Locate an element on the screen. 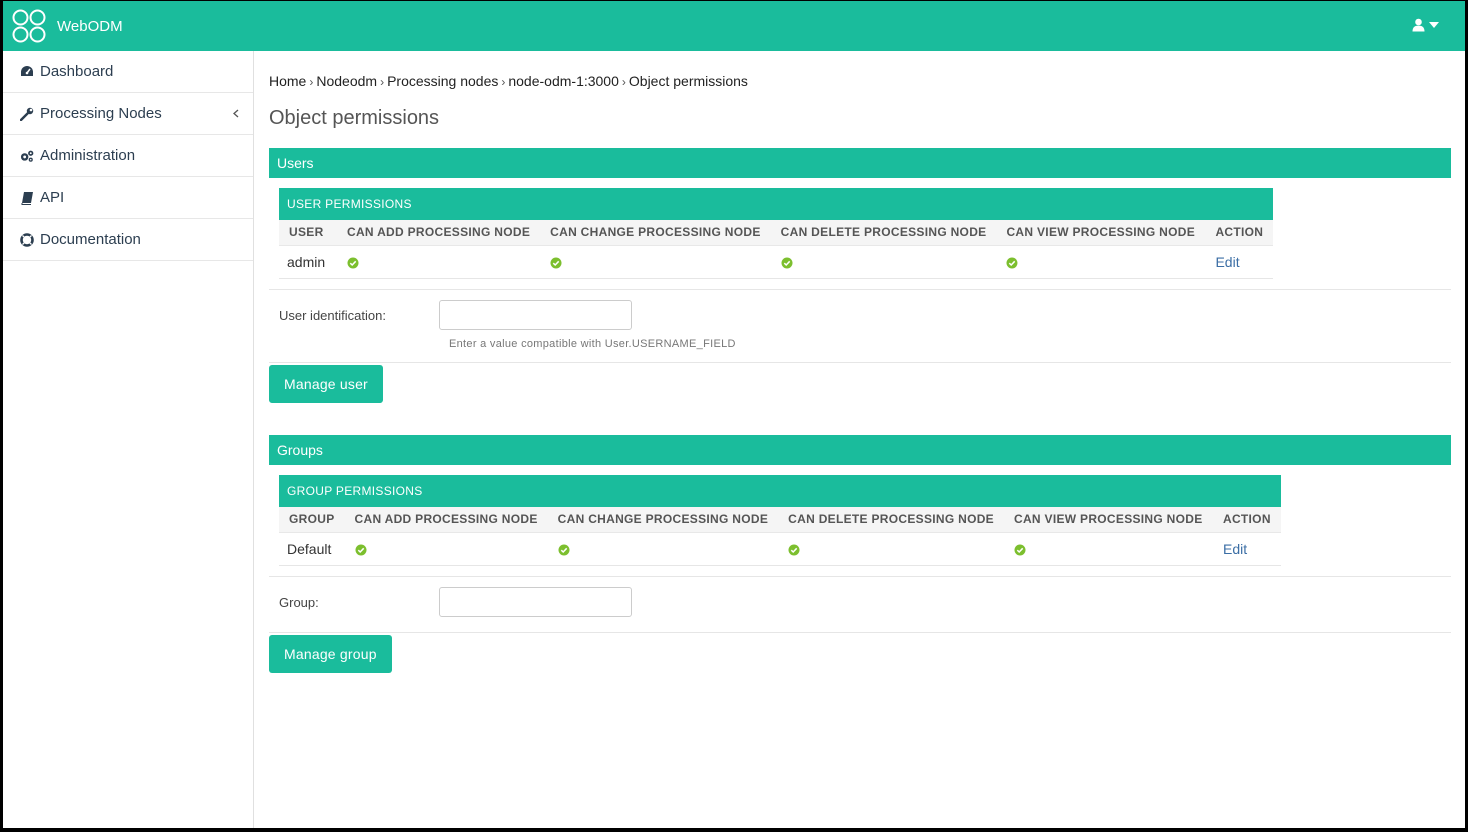  table-row: Default Edit is located at coordinates (780, 549).